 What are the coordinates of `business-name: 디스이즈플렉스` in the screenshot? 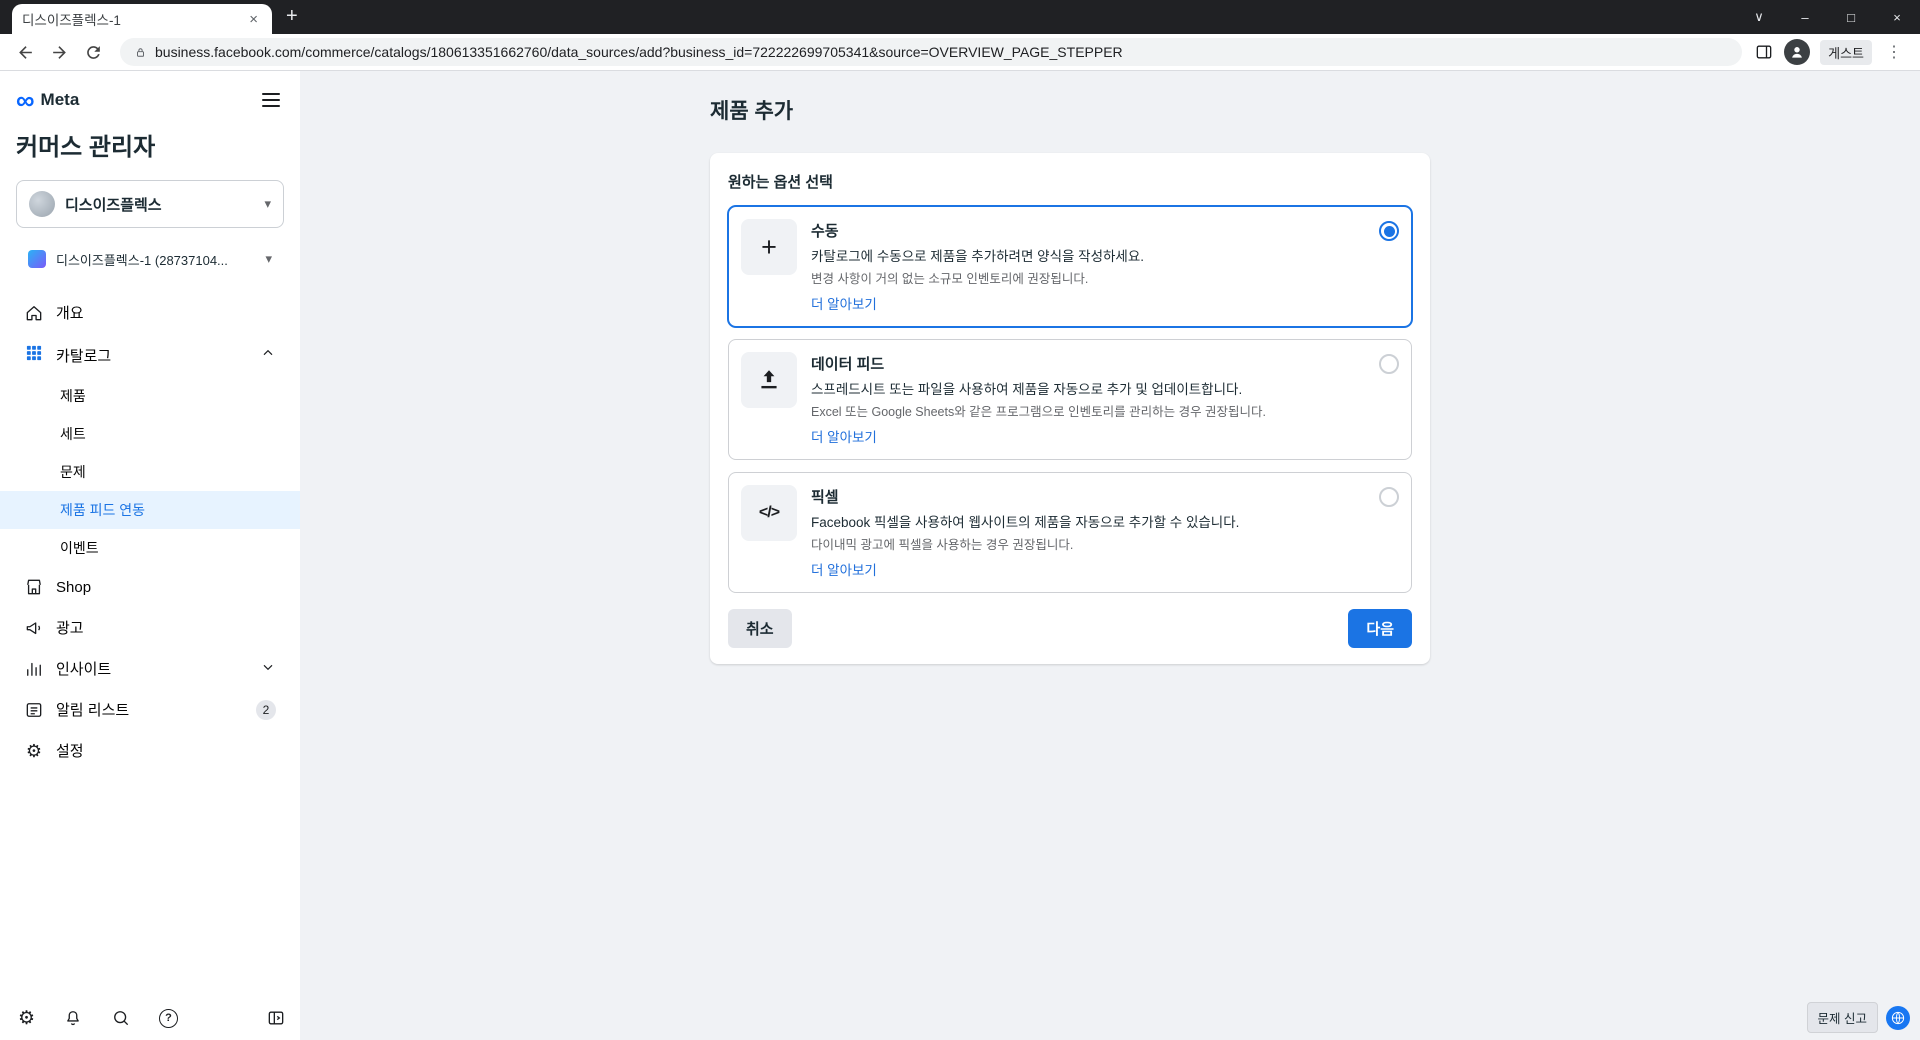 It's located at (113, 205).